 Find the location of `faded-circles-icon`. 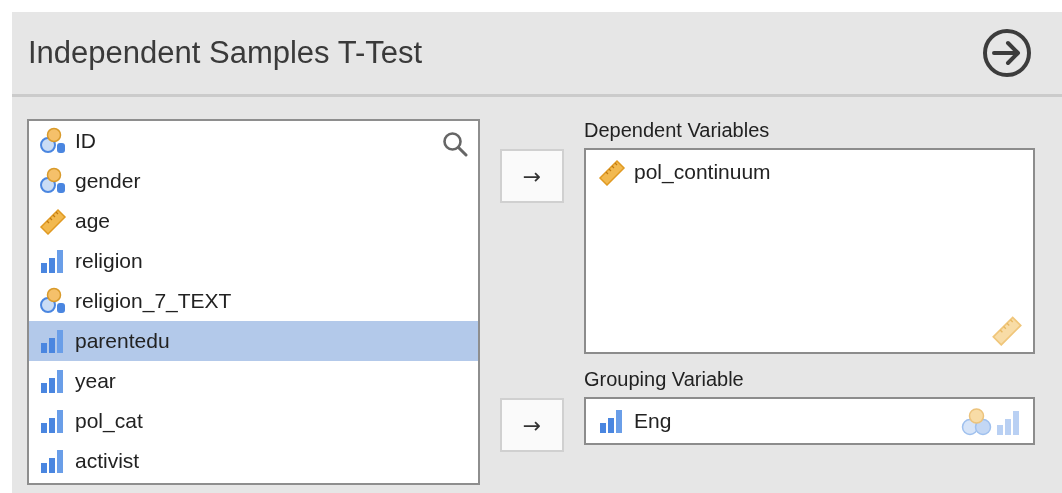

faded-circles-icon is located at coordinates (977, 422).